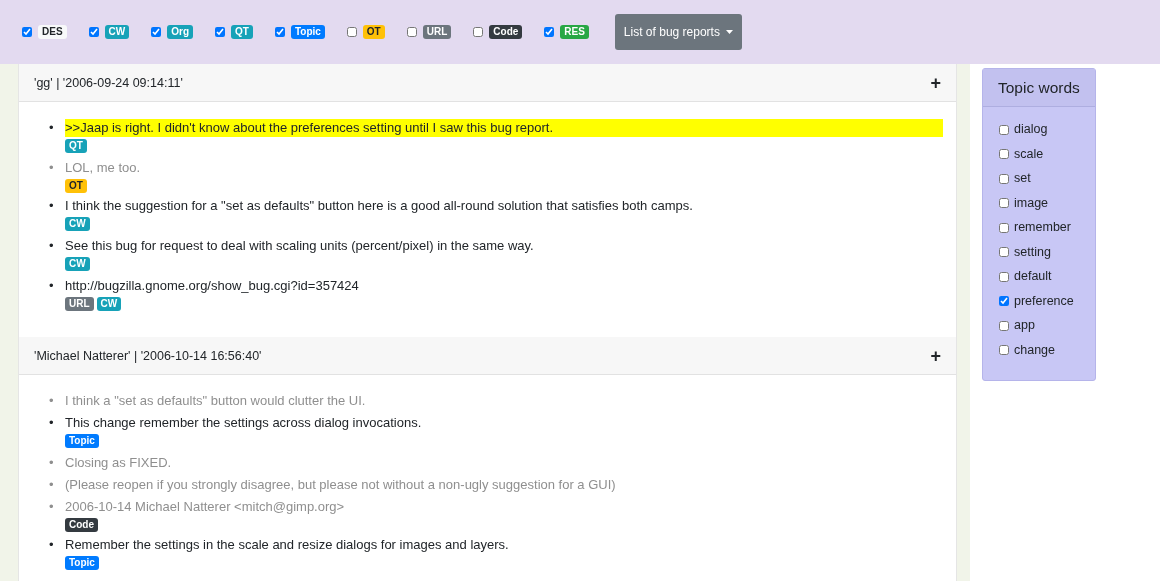 The height and width of the screenshot is (581, 1160). Describe the element at coordinates (81, 525) in the screenshot. I see `sentence-tag: Code` at that location.